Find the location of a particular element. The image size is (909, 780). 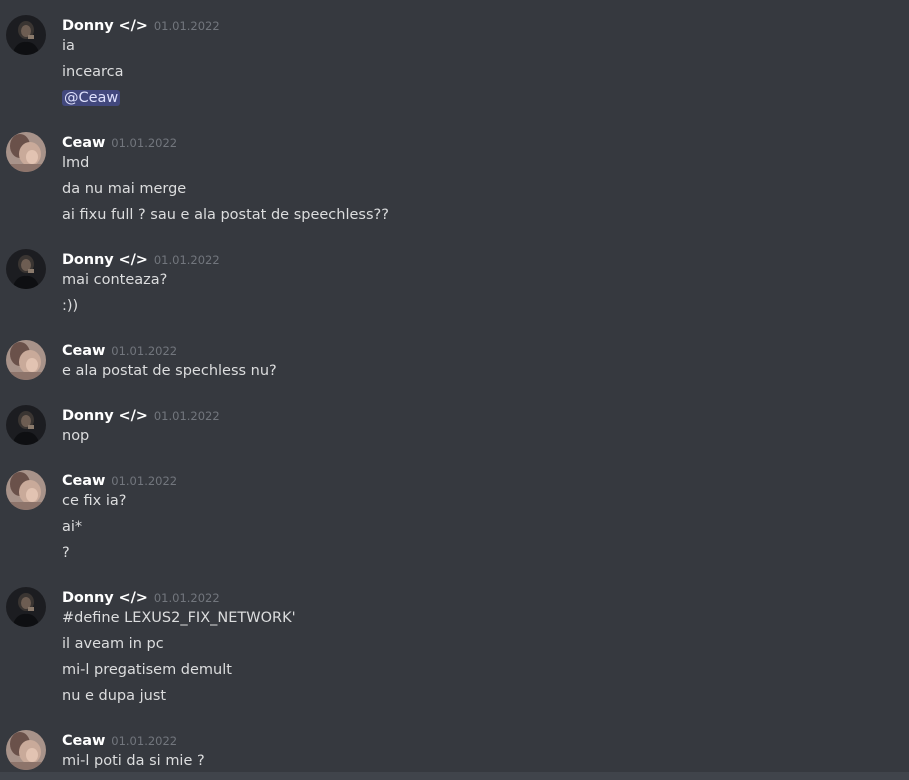

message-text: ai* is located at coordinates (72, 527).